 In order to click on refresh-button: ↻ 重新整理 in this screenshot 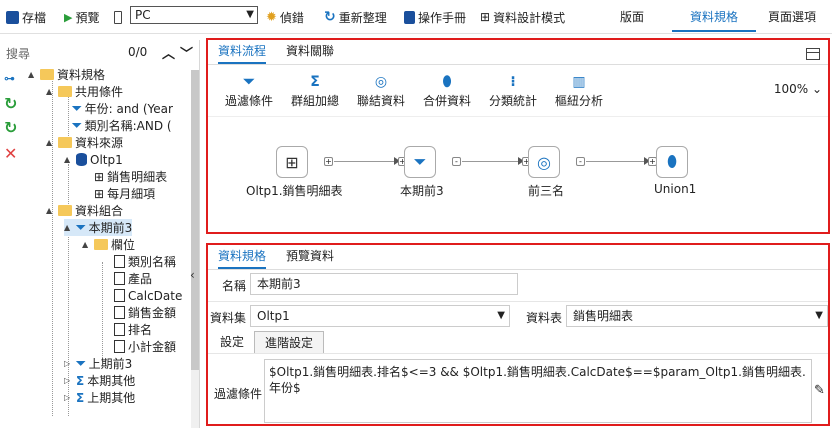, I will do `click(355, 17)`.